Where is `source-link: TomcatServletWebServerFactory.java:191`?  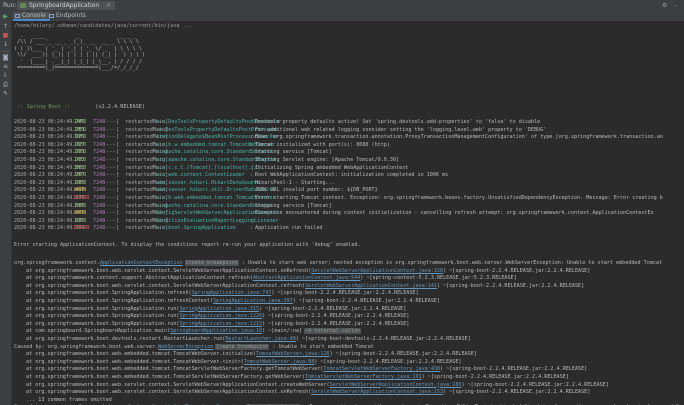
source-link: TomcatServletWebServerFactory.java:191 is located at coordinates (363, 377).